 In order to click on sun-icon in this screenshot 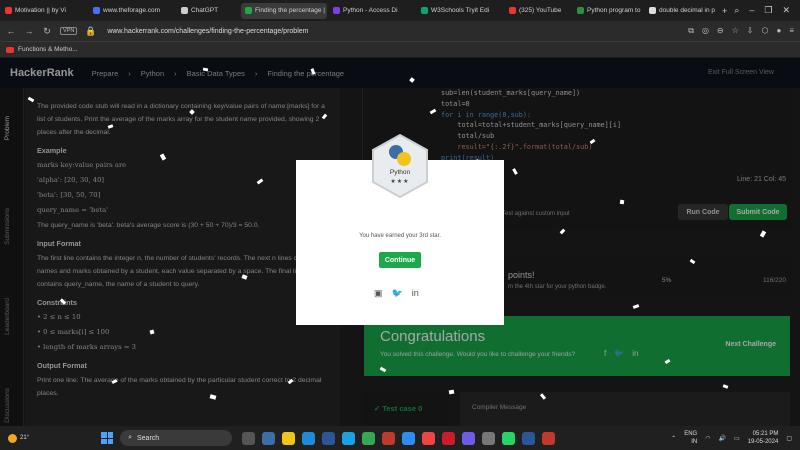, I will do `click(12, 438)`.